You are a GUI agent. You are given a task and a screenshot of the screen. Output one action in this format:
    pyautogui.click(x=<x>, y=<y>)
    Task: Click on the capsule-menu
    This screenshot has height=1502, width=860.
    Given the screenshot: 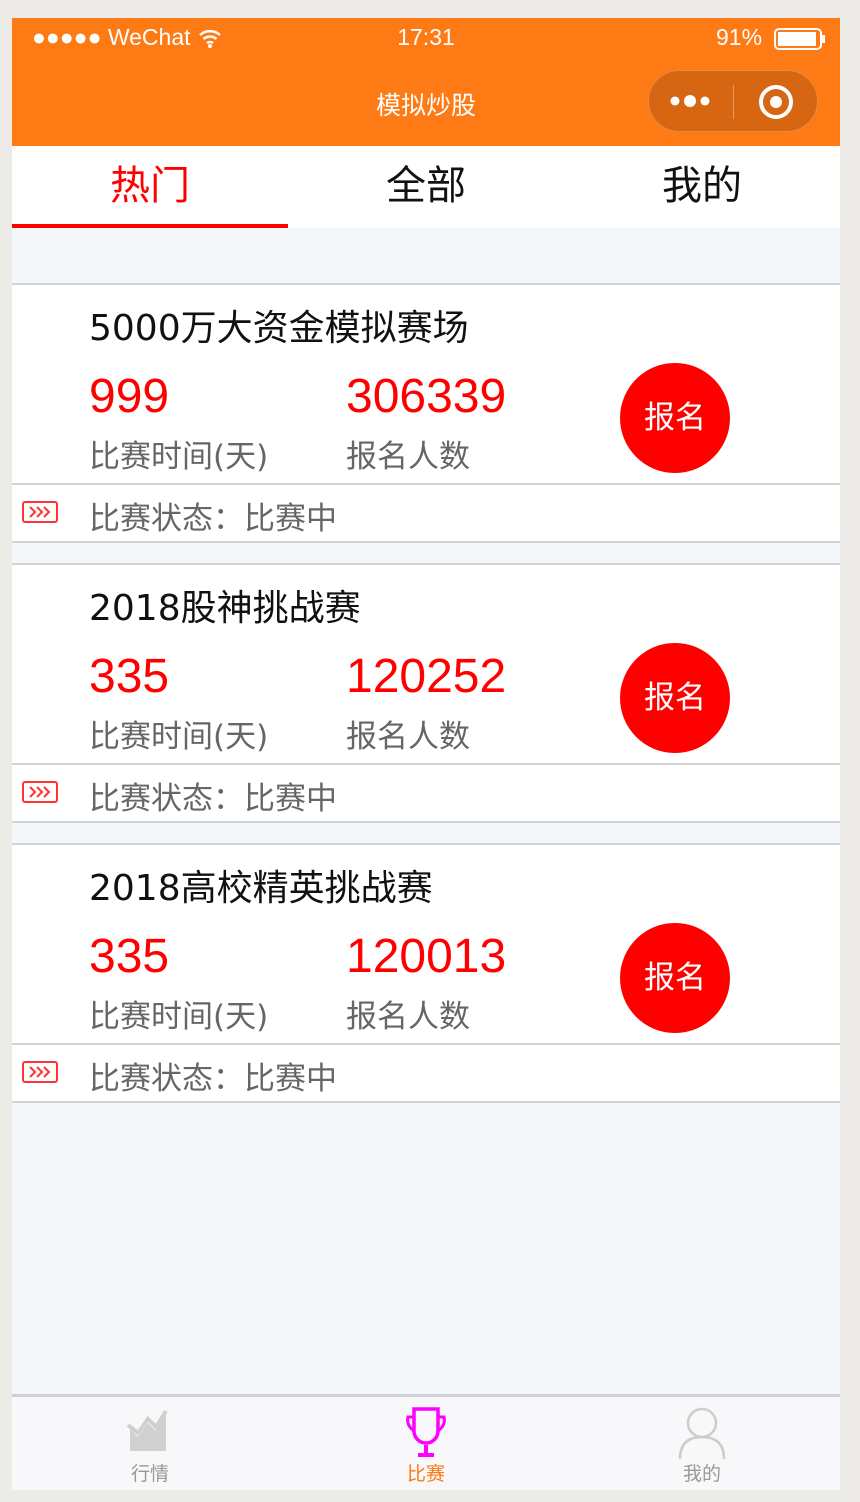 What is the action you would take?
    pyautogui.click(x=733, y=101)
    